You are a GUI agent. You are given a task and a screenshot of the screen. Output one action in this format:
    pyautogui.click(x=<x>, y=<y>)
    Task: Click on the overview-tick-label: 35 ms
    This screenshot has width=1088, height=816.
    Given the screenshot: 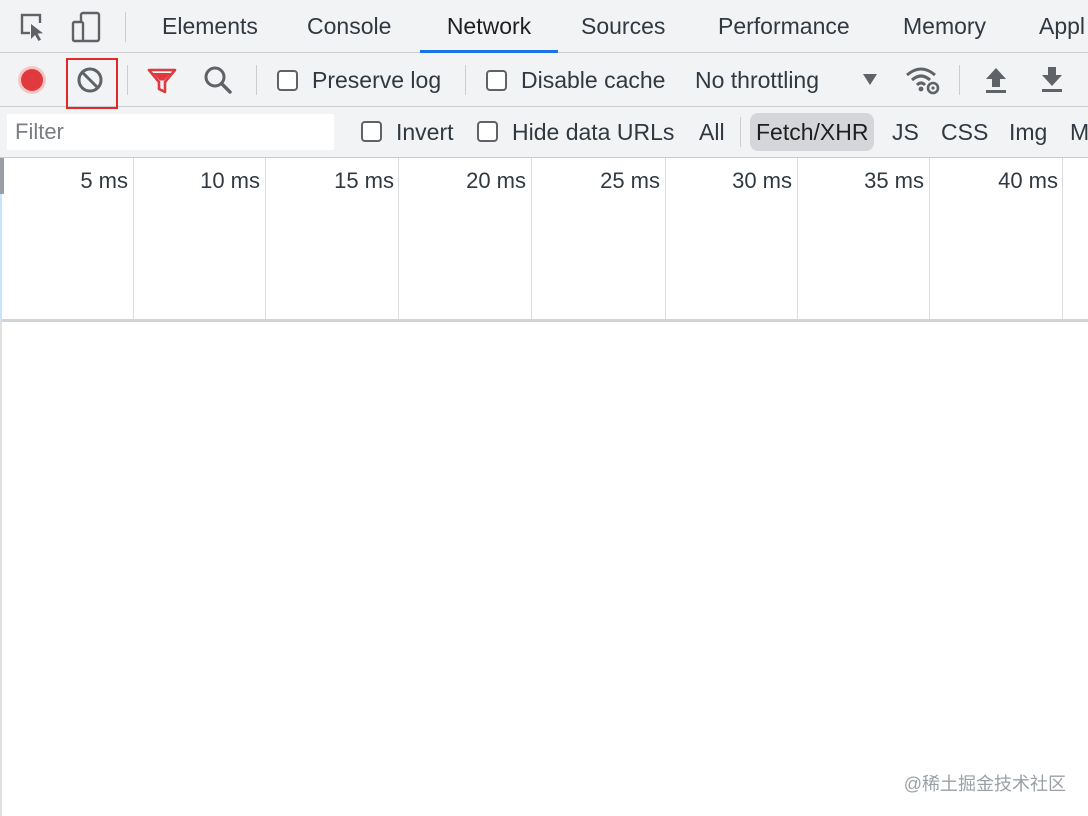 What is the action you would take?
    pyautogui.click(x=894, y=180)
    